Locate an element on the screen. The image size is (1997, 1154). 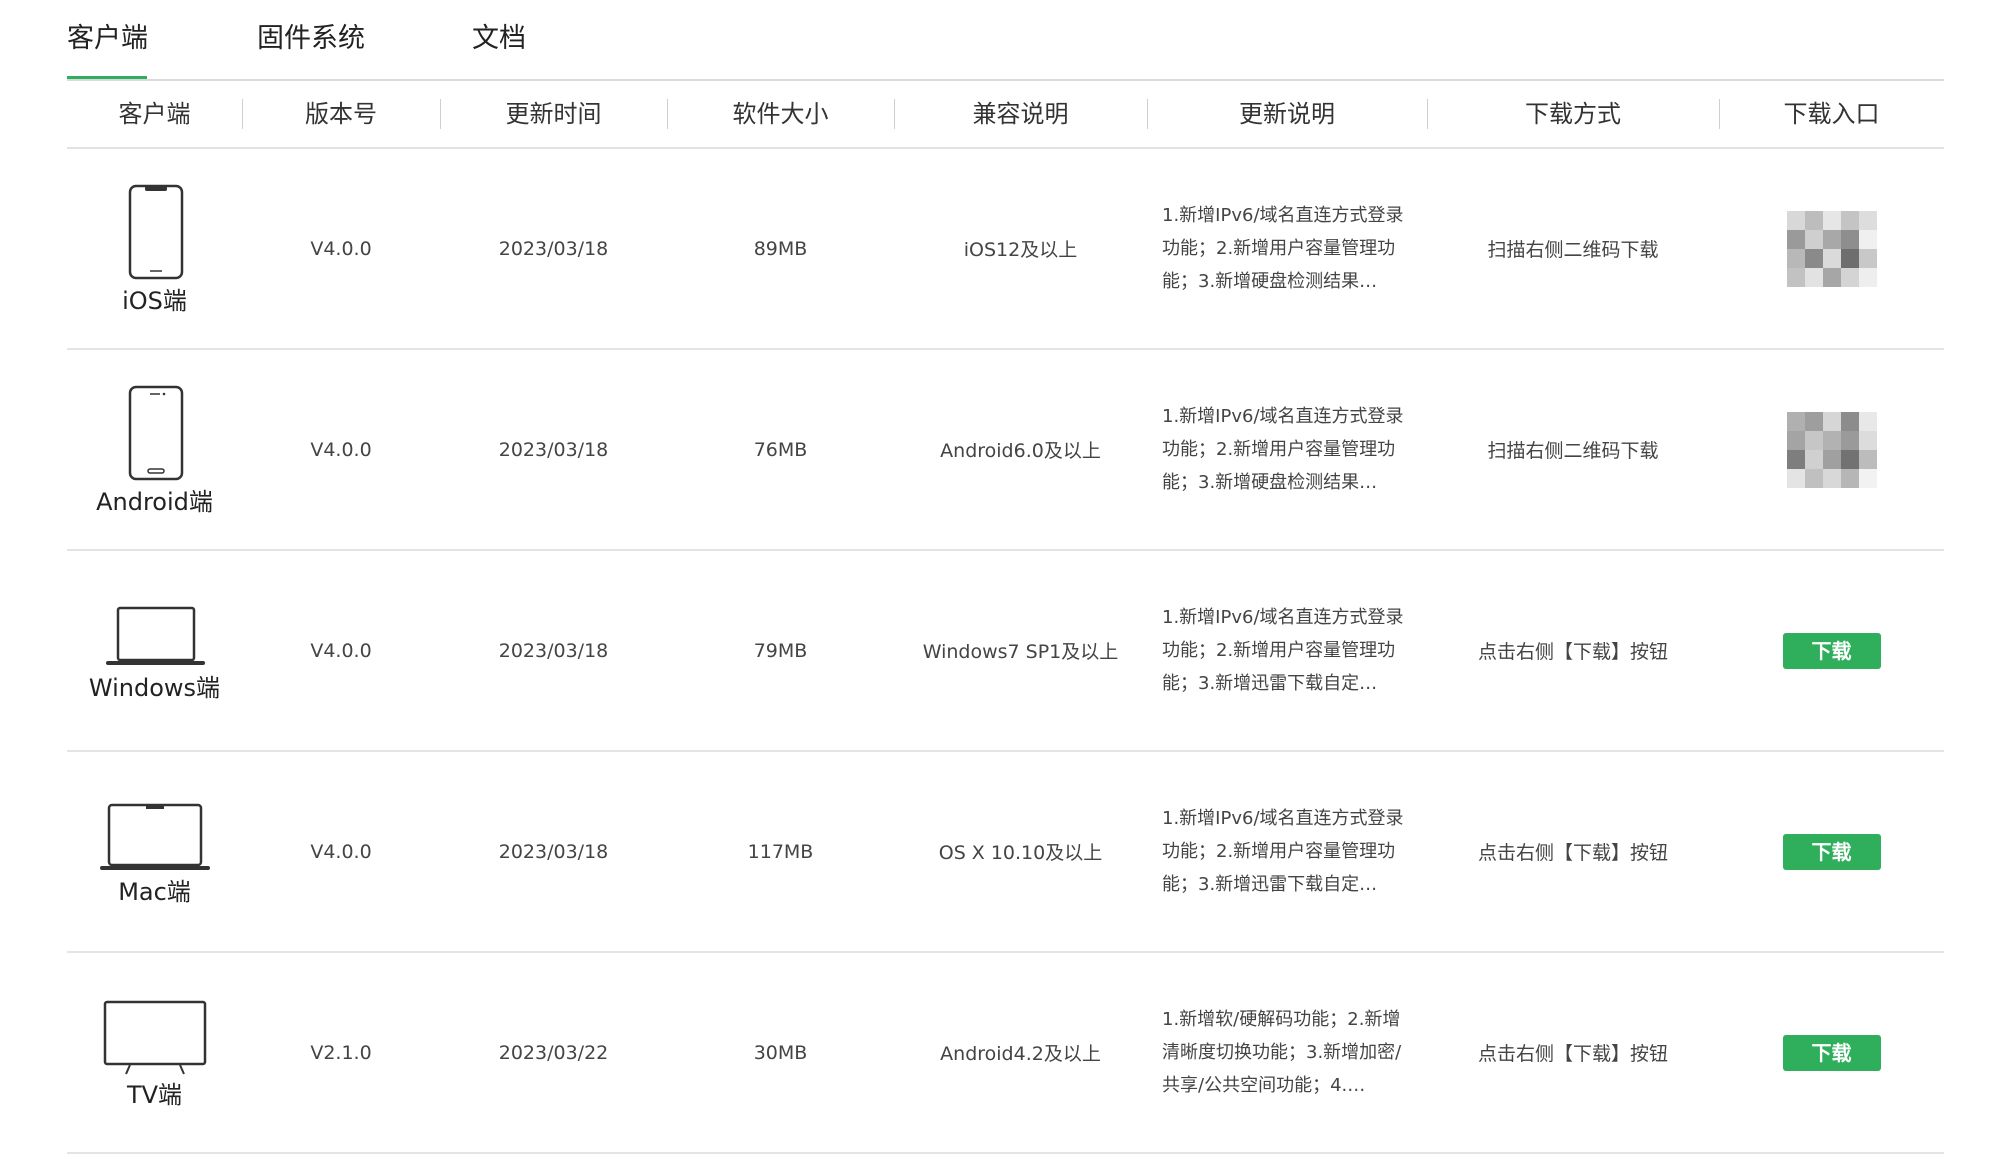
client-name: Android端 is located at coordinates (154, 501).